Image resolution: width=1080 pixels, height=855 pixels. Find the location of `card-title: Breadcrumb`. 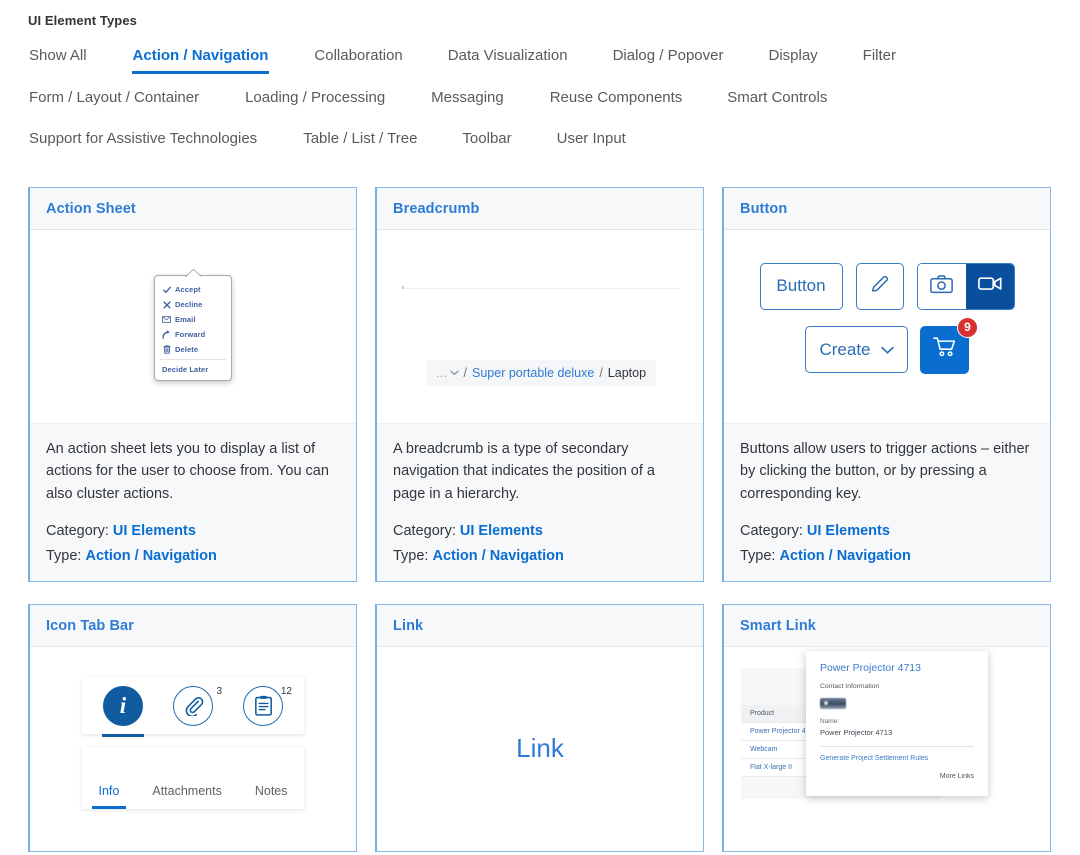

card-title: Breadcrumb is located at coordinates (436, 209).